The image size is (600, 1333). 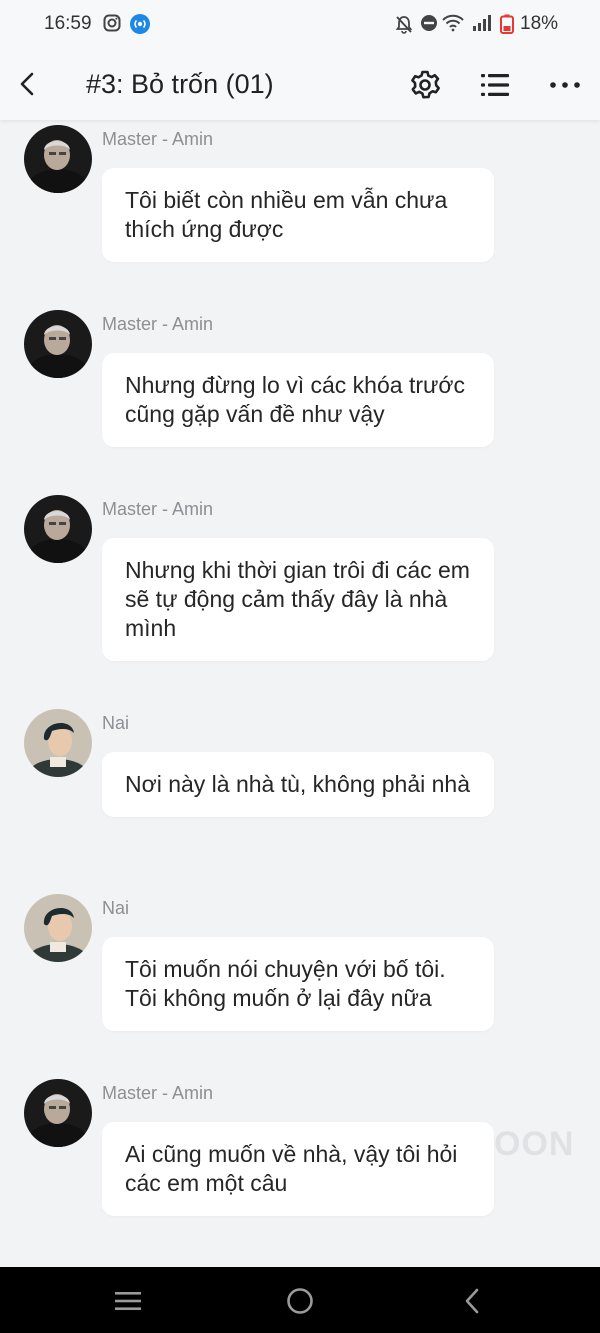 What do you see at coordinates (180, 84) in the screenshot?
I see `chapter-title: #3: Bỏ trốn (01)` at bounding box center [180, 84].